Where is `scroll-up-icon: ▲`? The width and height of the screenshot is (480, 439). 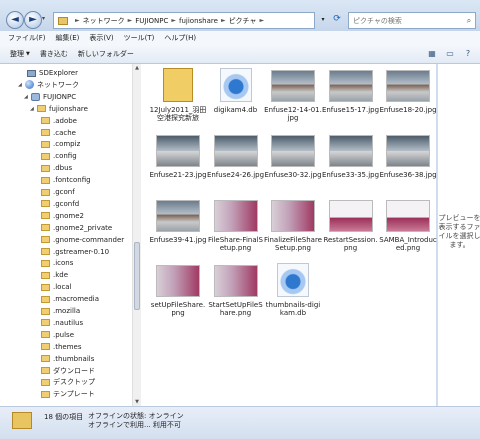 scroll-up-icon: ▲ is located at coordinates (137, 68).